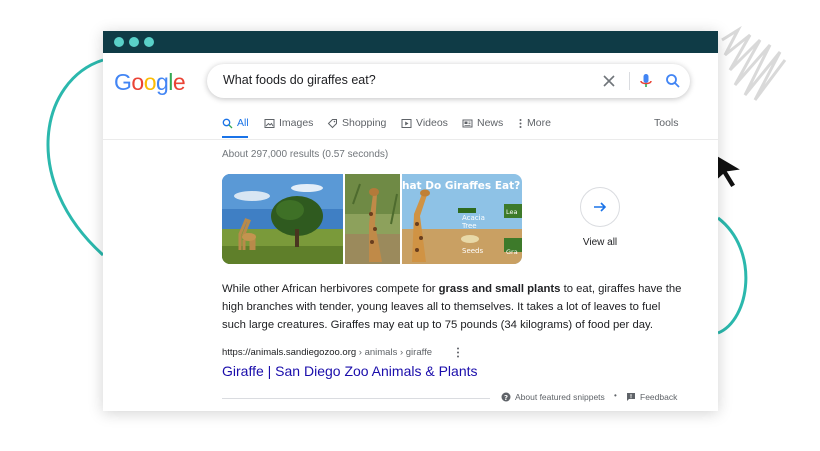 This screenshot has height=451, width=820. I want to click on feedback-label: Feedback, so click(659, 397).